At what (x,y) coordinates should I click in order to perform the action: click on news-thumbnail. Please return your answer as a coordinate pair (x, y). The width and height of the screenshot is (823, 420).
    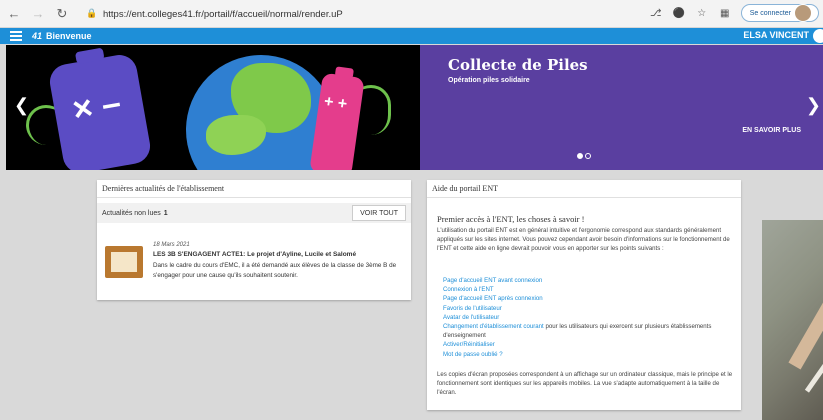
    Looking at the image, I should click on (124, 262).